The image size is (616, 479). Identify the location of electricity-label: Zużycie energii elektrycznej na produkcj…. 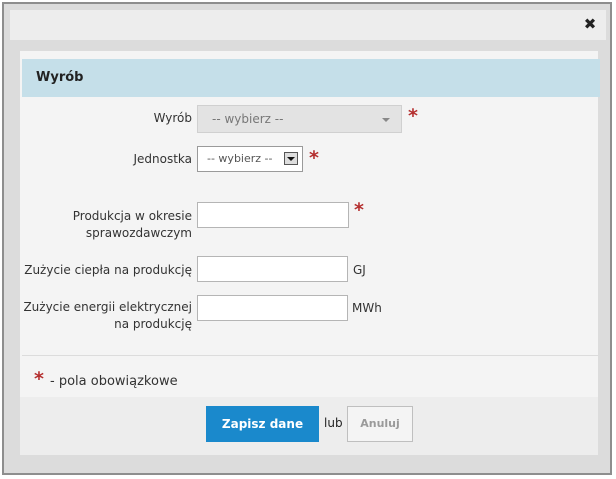
(106, 316).